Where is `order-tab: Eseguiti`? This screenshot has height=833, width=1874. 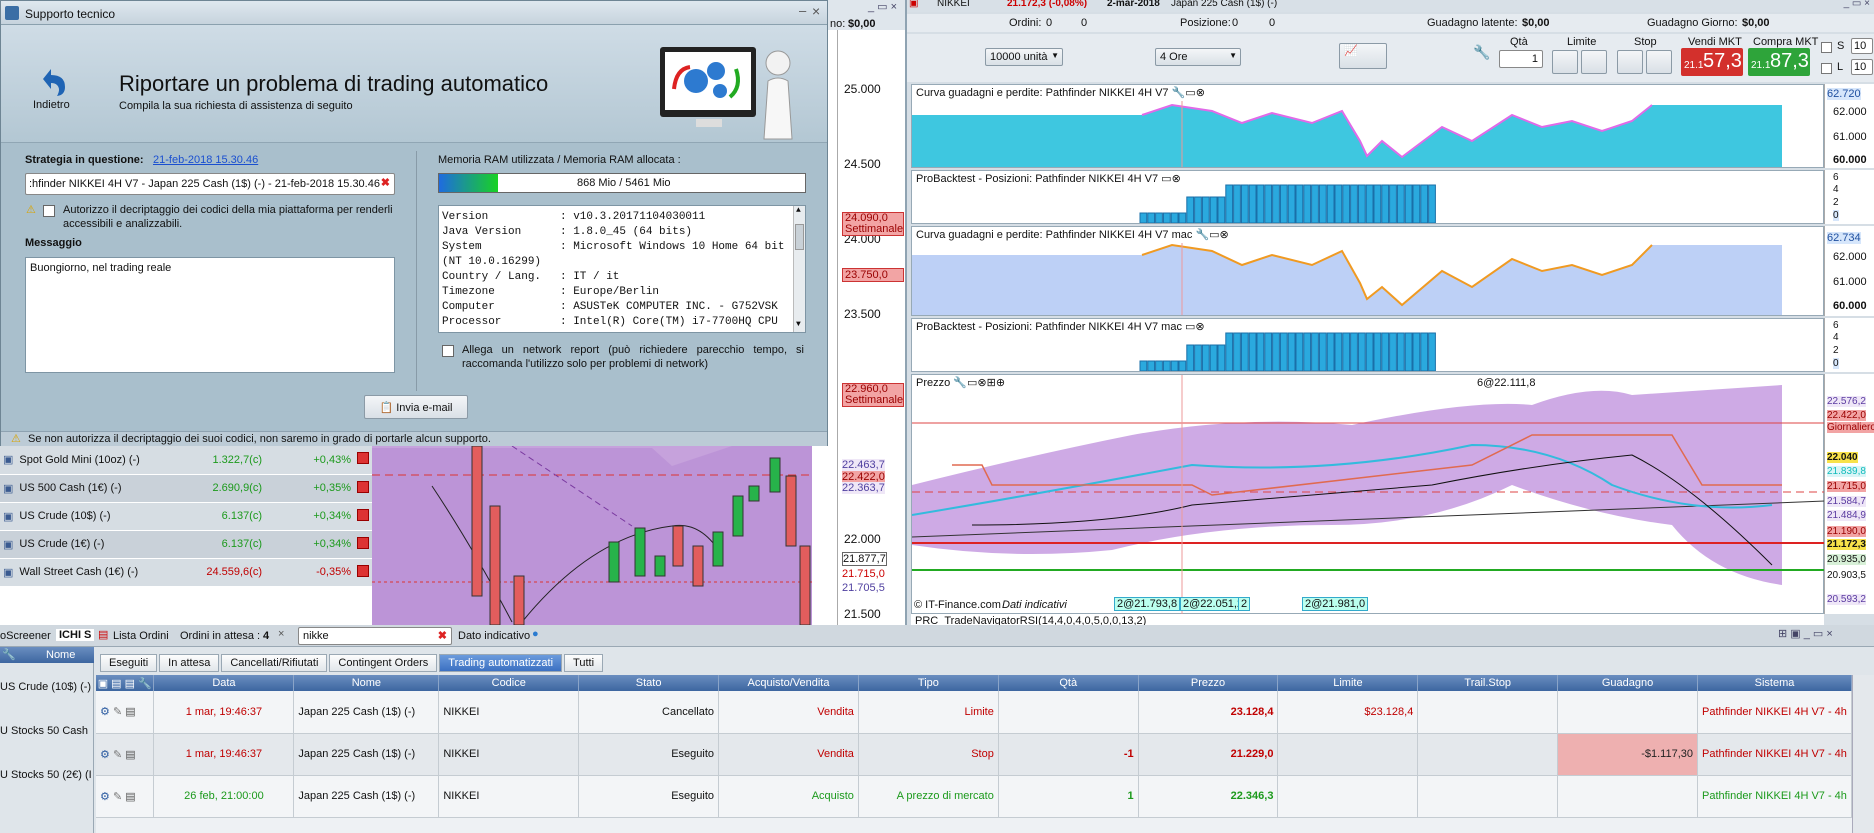
order-tab: Eseguiti is located at coordinates (129, 663).